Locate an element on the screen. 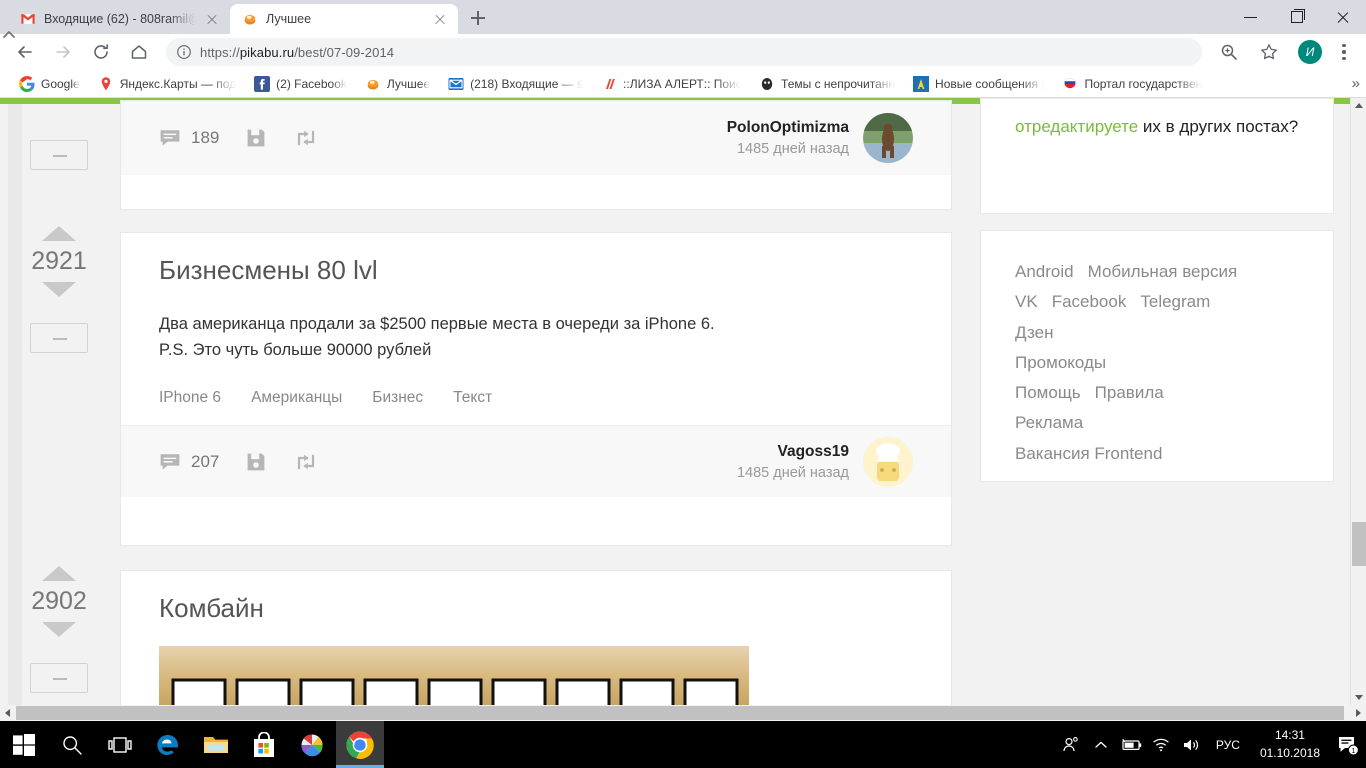 Image resolution: width=1366 pixels, height=768 pixels. page-vertical-scrollbar is located at coordinates (1358, 401).